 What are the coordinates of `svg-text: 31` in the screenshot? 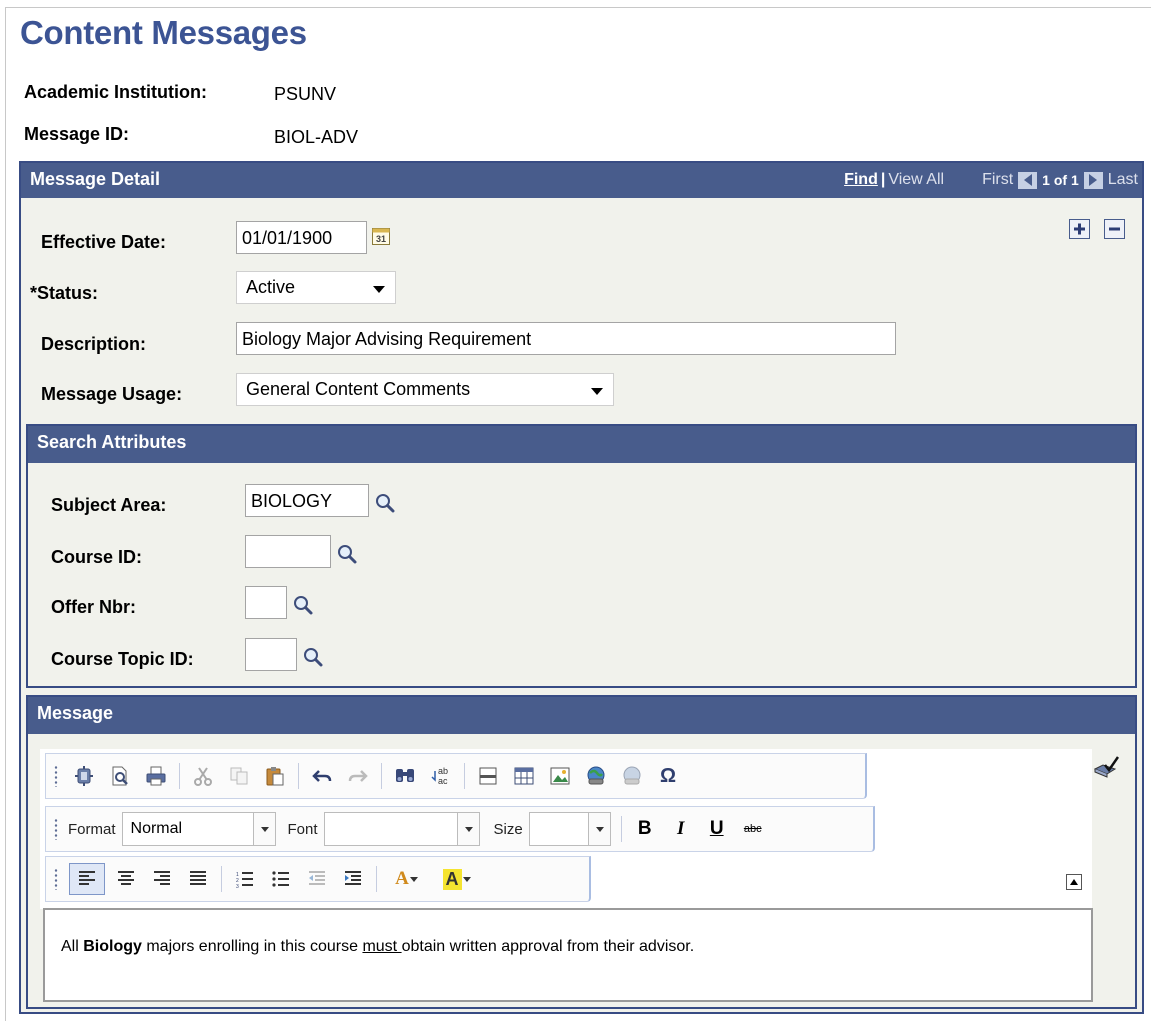 It's located at (381, 239).